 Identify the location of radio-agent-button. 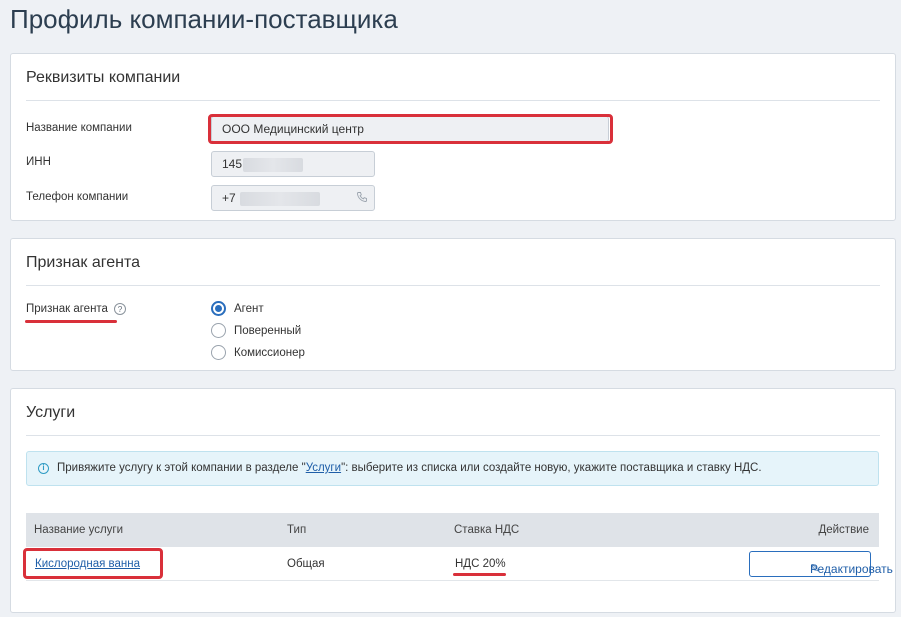
(218, 308).